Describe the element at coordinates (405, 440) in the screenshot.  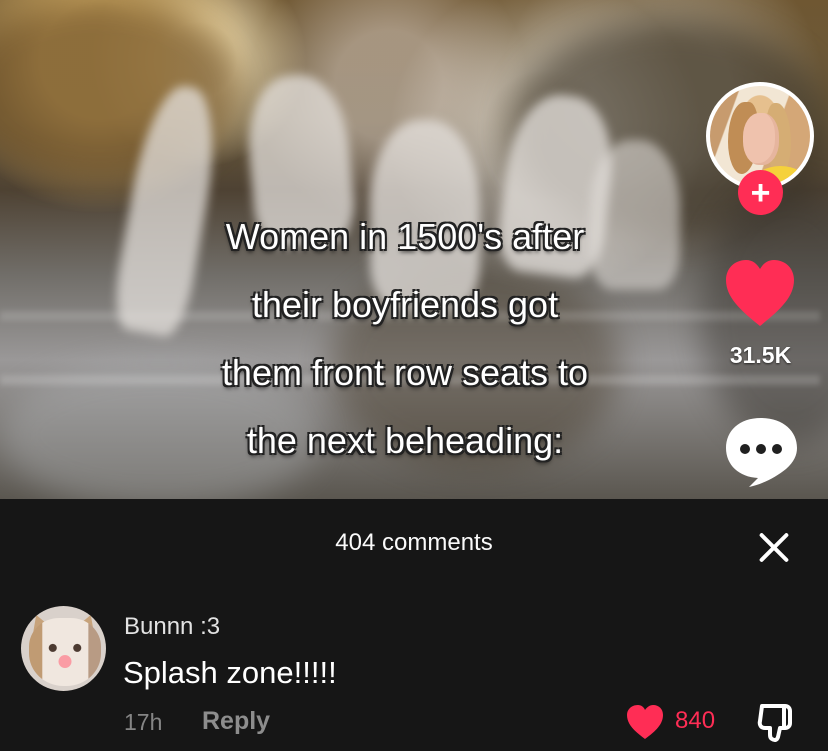
I see `caption-line: the next beheading:` at that location.